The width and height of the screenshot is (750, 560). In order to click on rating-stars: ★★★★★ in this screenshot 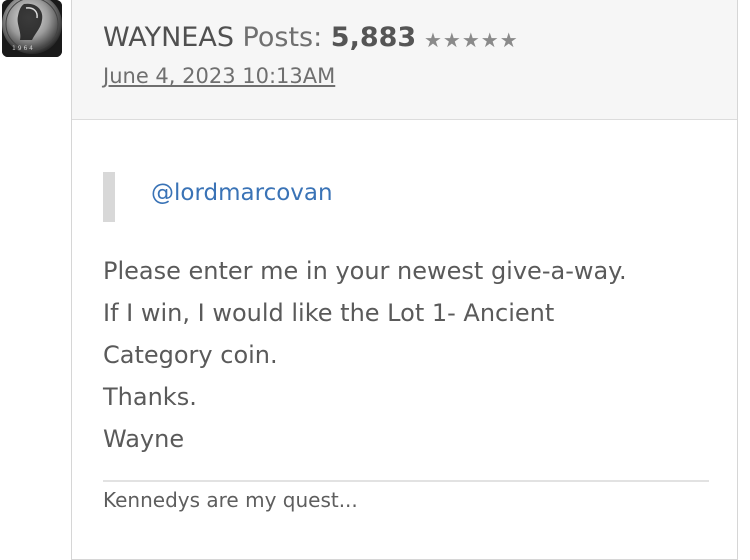, I will do `click(471, 40)`.